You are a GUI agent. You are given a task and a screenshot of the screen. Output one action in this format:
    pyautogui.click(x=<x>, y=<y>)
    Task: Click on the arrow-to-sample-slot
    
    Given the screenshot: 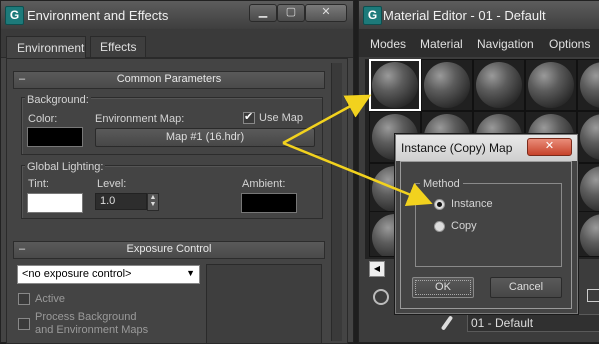 What is the action you would take?
    pyautogui.click(x=327, y=119)
    